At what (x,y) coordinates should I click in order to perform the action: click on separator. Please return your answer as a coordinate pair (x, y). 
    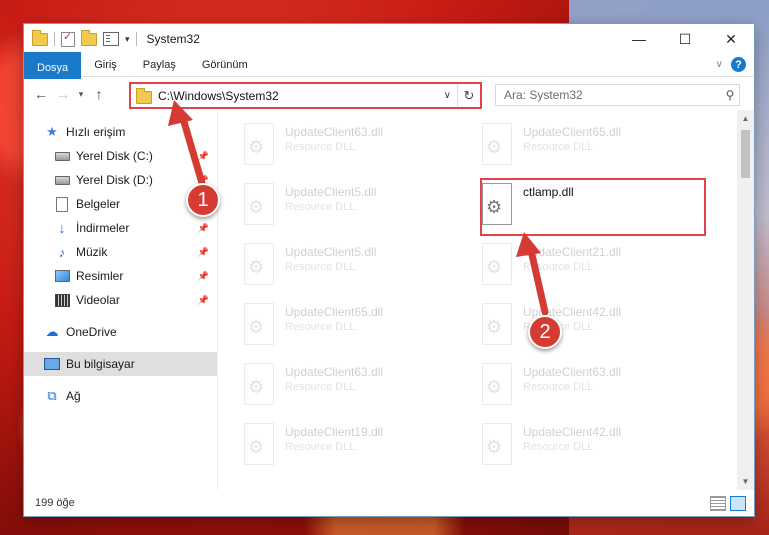
    Looking at the image, I should click on (54, 39).